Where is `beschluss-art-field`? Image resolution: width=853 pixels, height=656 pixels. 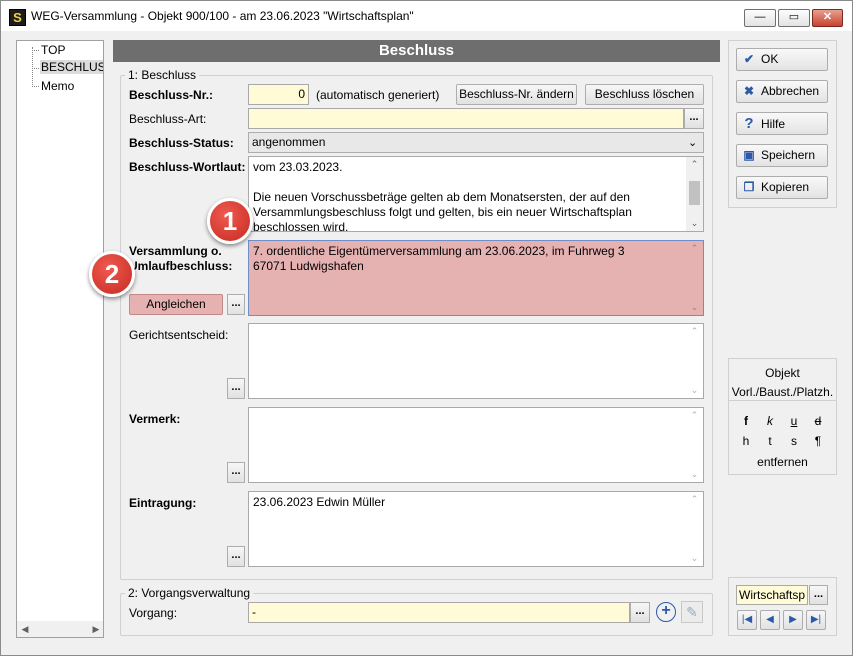 beschluss-art-field is located at coordinates (466, 118).